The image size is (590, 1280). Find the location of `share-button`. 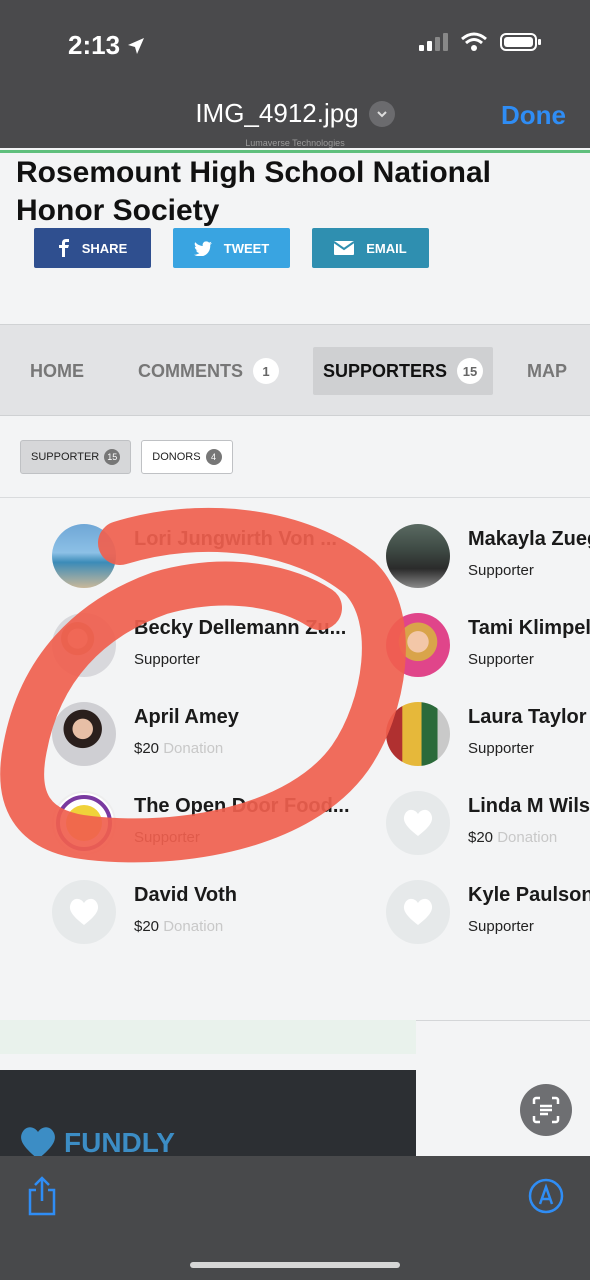

share-button is located at coordinates (42, 1198).